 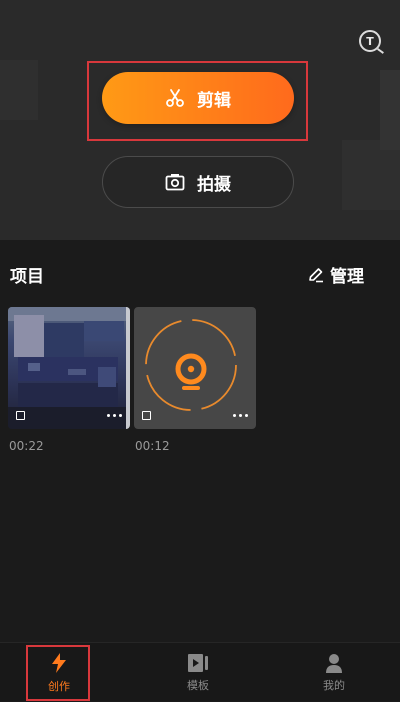 I want to click on person-icon, so click(x=334, y=663).